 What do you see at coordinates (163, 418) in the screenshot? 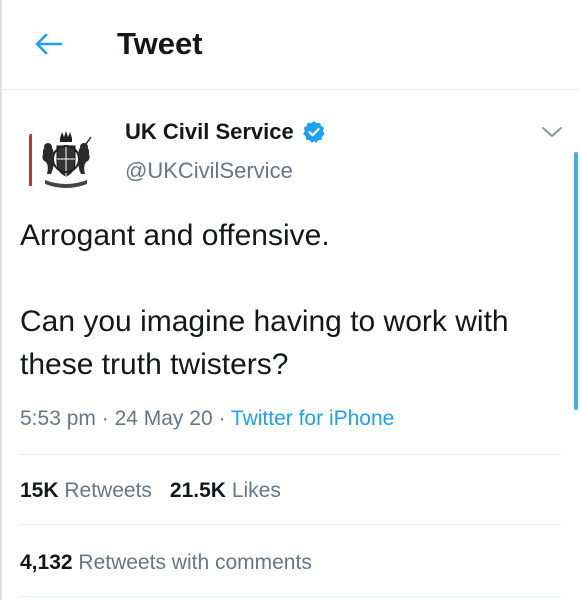
I see `tweet-date: 24 May 20` at bounding box center [163, 418].